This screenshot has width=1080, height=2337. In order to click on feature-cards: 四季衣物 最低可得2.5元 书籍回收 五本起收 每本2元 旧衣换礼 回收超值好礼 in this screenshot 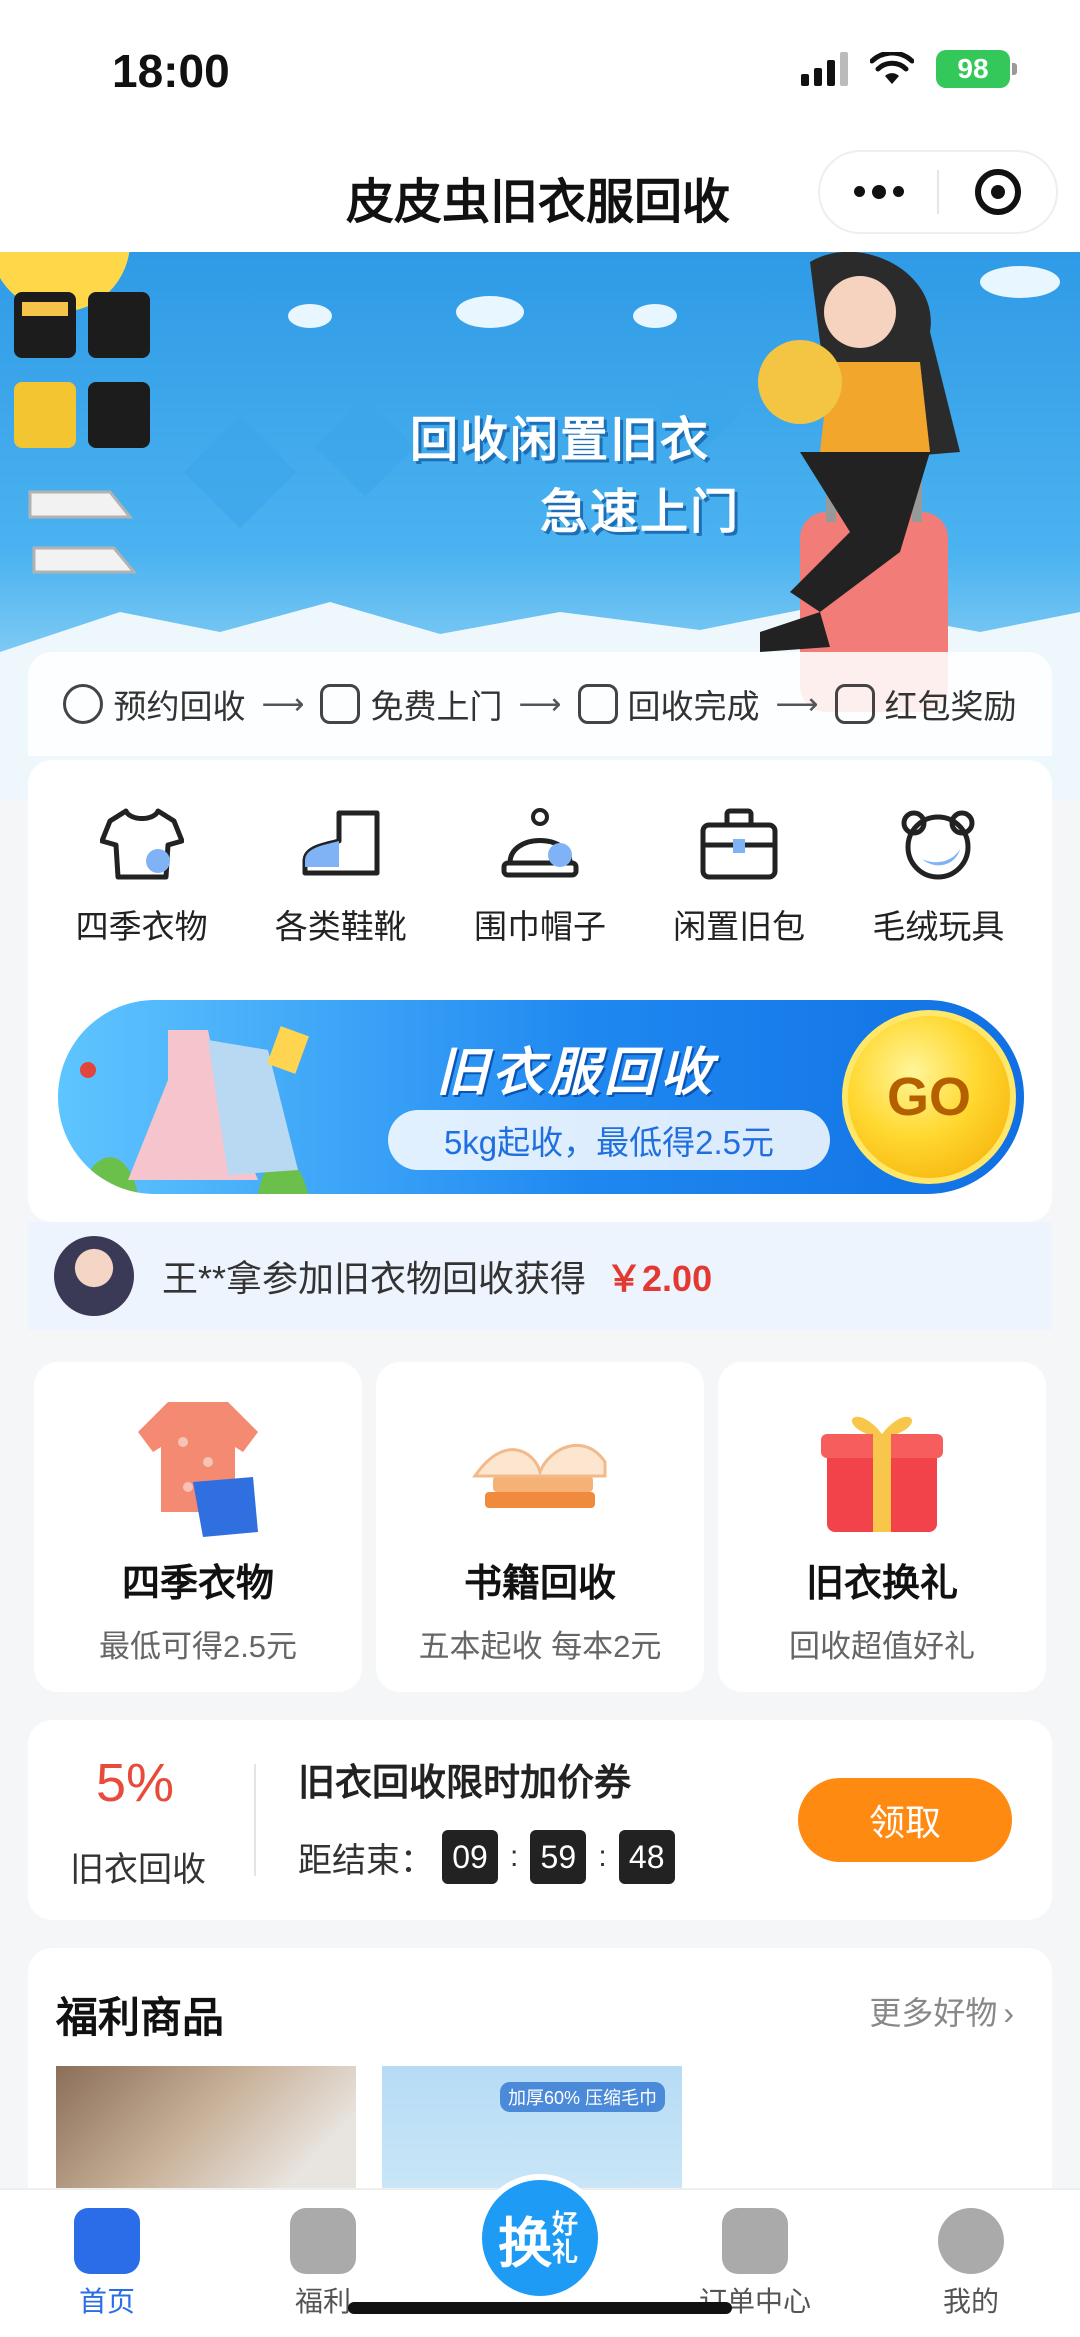, I will do `click(540, 1527)`.